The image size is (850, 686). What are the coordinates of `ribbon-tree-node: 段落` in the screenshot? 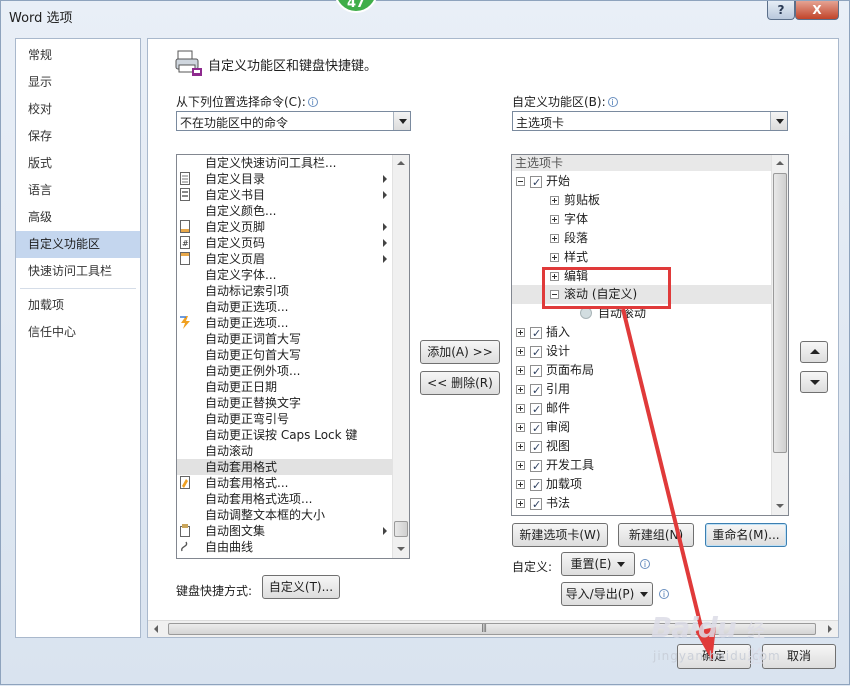 It's located at (642, 238).